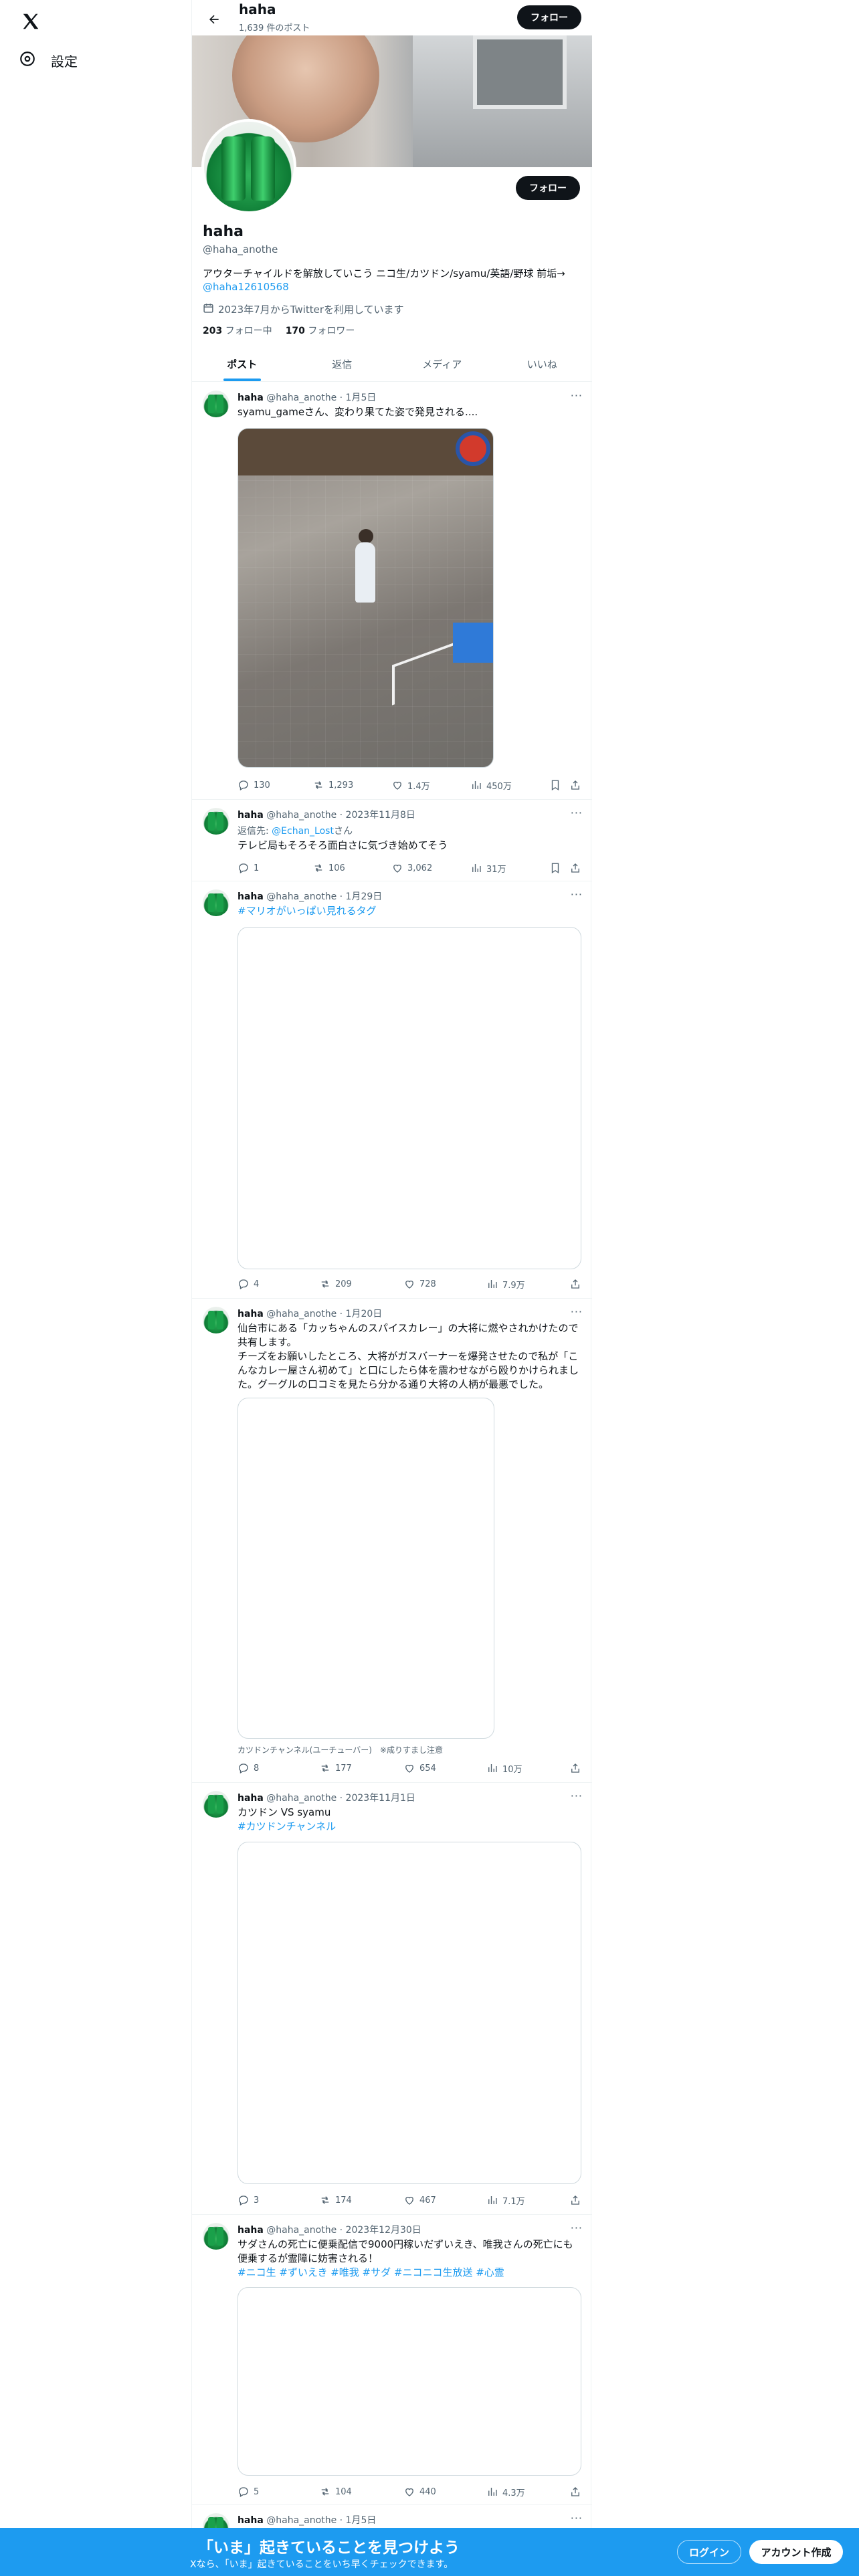 This screenshot has height=2576, width=859. What do you see at coordinates (248, 2200) in the screenshot?
I see `reply-button: 3` at bounding box center [248, 2200].